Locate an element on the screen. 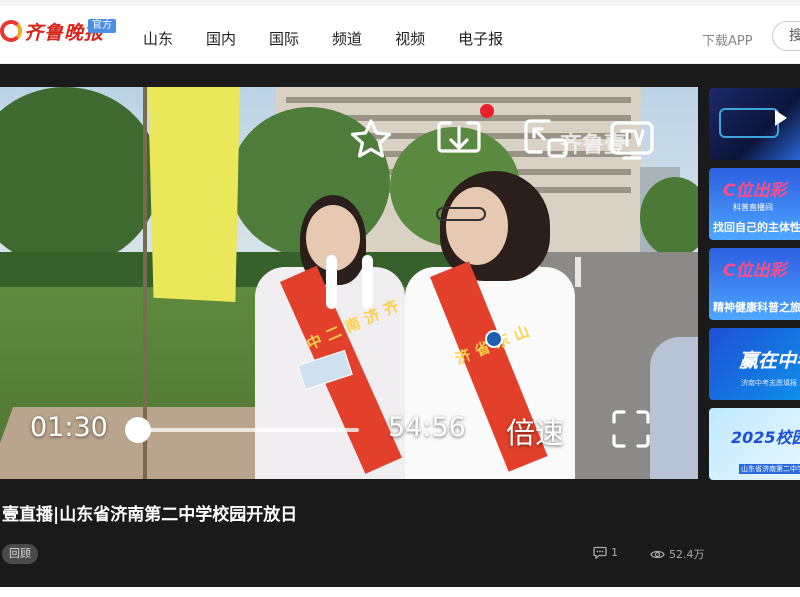 Image resolution: width=800 pixels, height=597 pixels. play-icon is located at coordinates (781, 118).